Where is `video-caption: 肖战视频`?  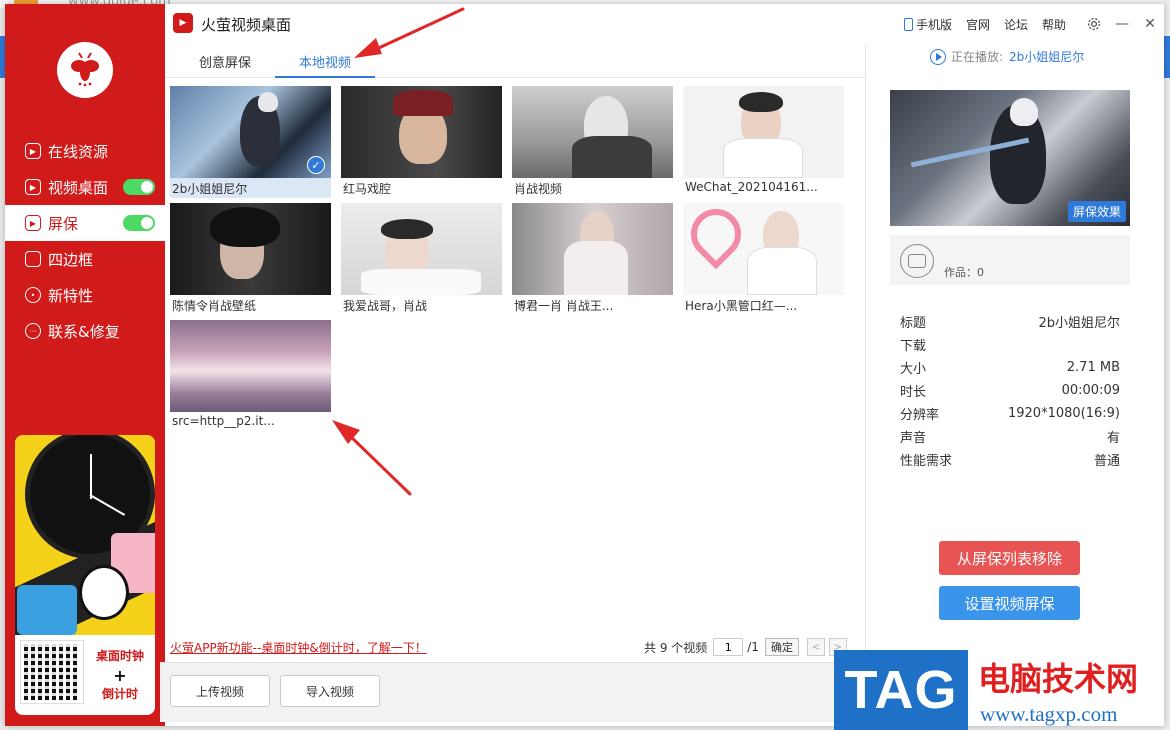 video-caption: 肖战视频 is located at coordinates (538, 189).